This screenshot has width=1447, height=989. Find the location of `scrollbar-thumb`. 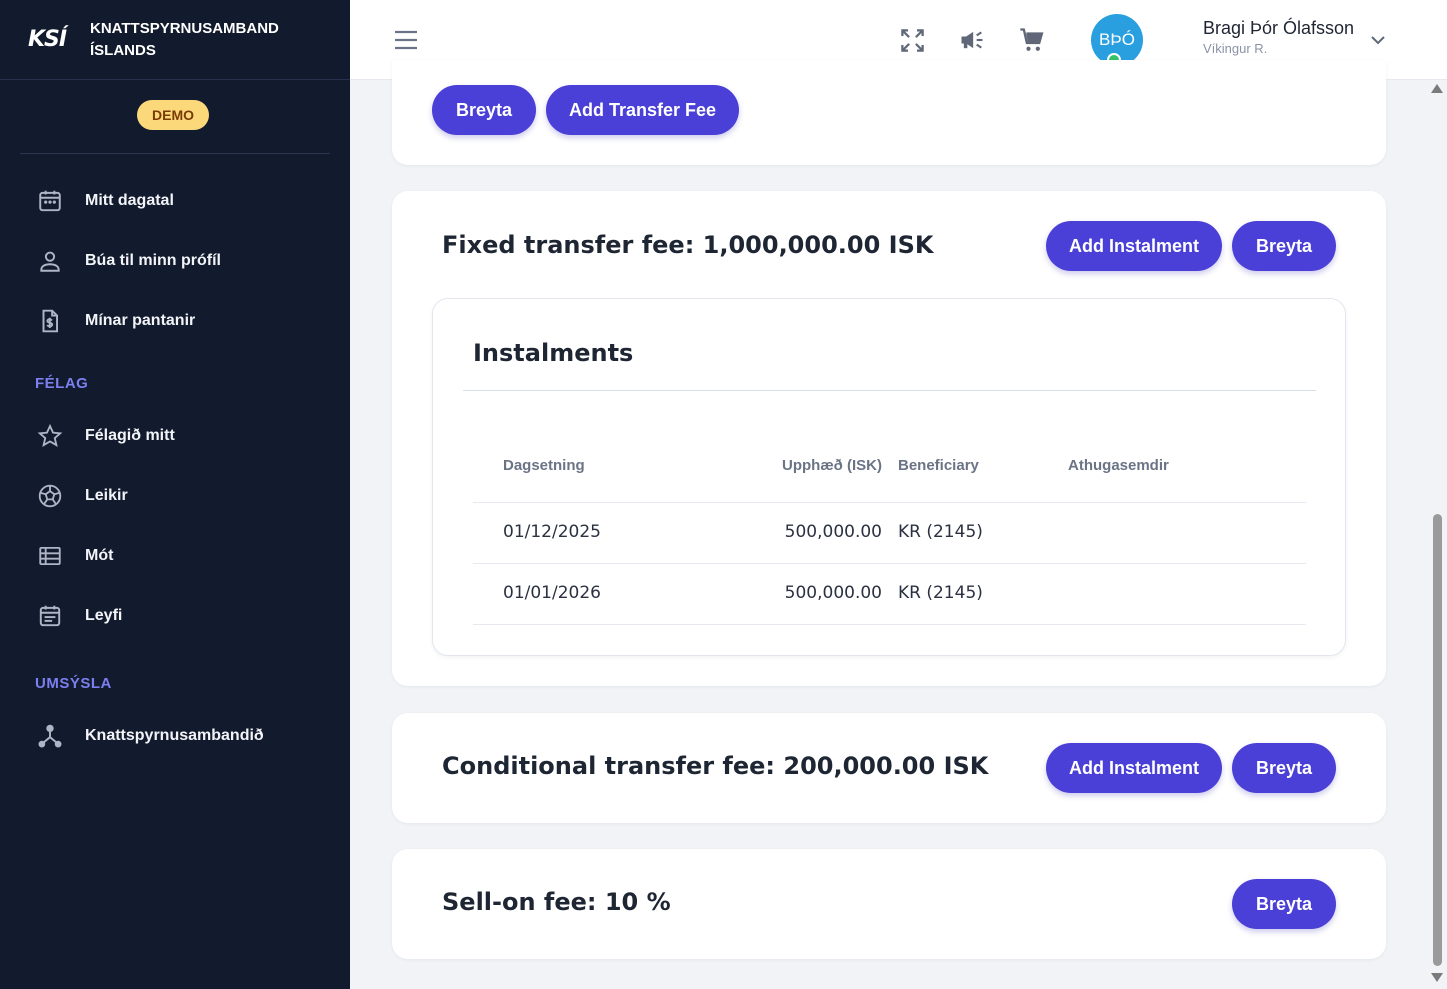

scrollbar-thumb is located at coordinates (1437, 740).